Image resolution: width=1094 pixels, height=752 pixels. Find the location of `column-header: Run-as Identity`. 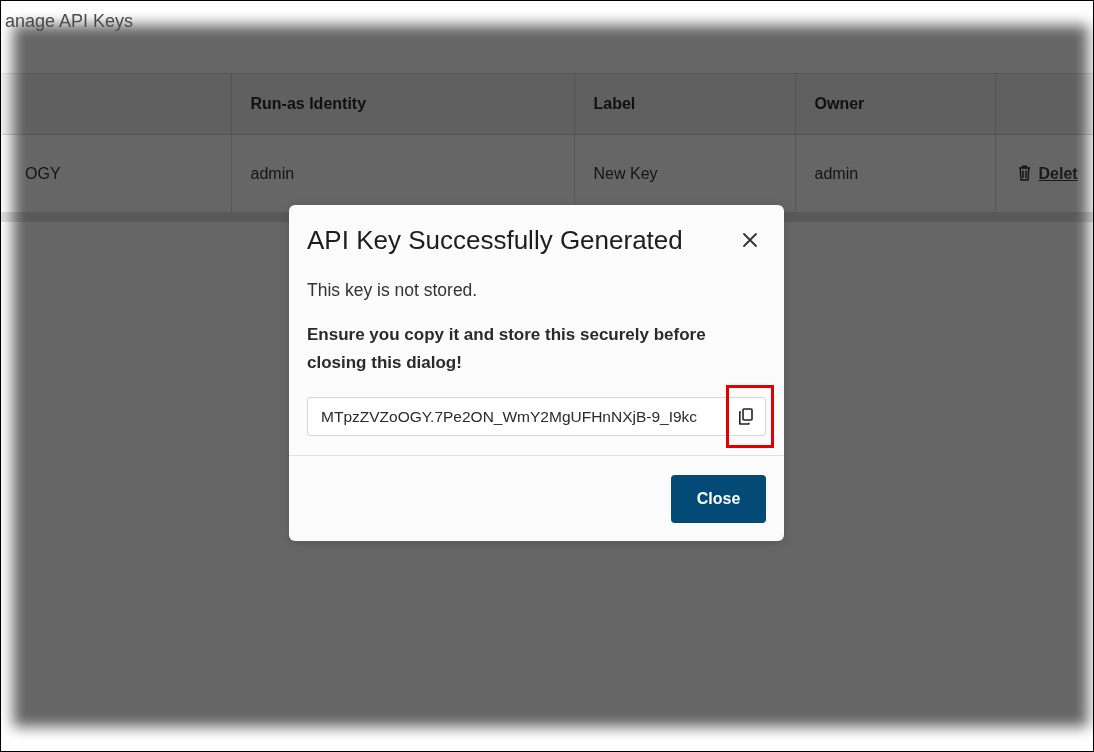

column-header: Run-as Identity is located at coordinates (402, 104).